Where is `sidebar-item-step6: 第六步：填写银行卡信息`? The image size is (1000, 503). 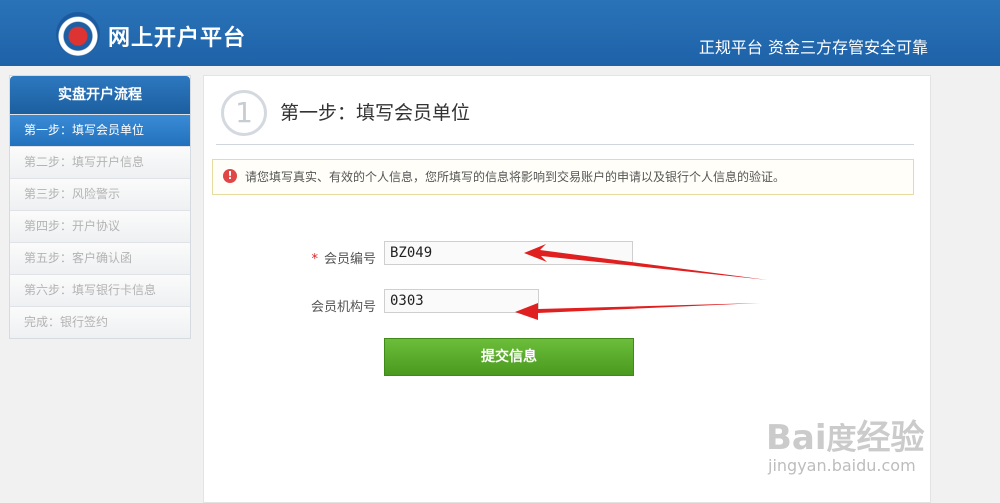 sidebar-item-step6: 第六步：填写银行卡信息 is located at coordinates (100, 290).